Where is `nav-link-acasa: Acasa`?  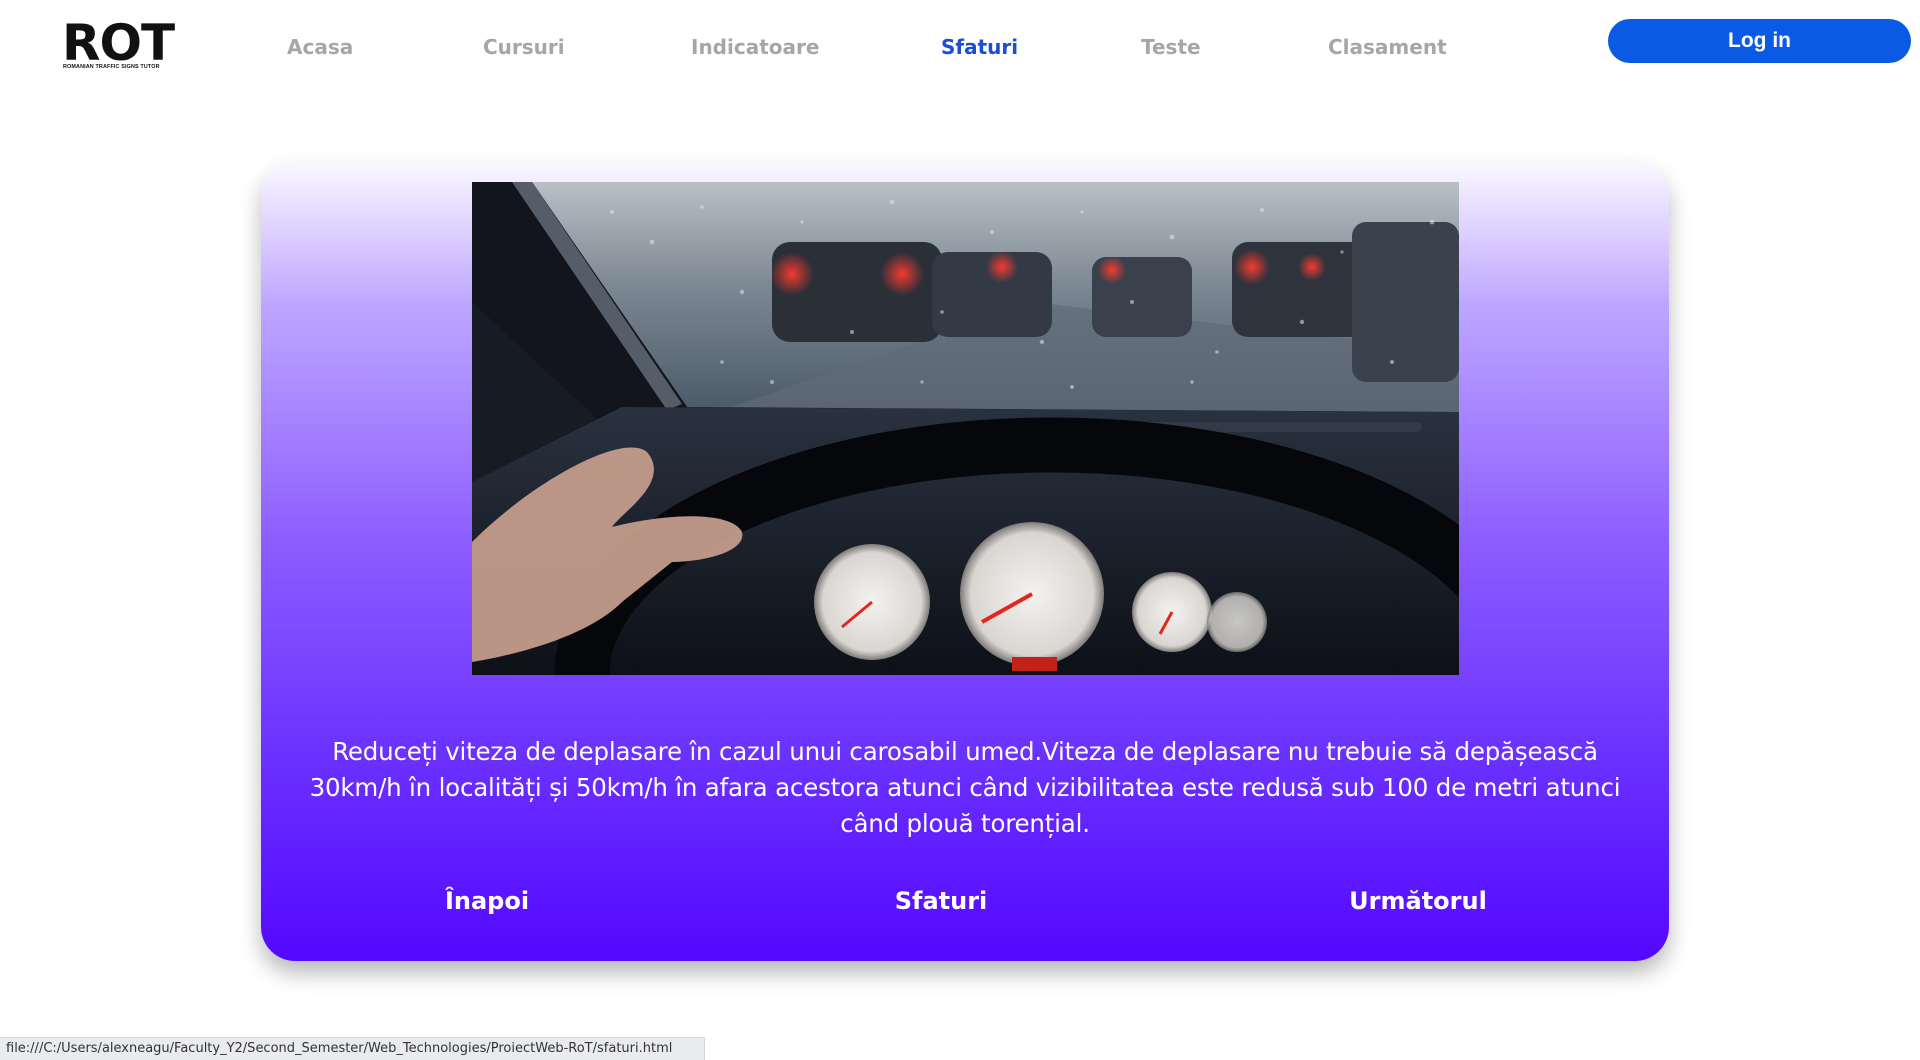 nav-link-acasa: Acasa is located at coordinates (320, 47).